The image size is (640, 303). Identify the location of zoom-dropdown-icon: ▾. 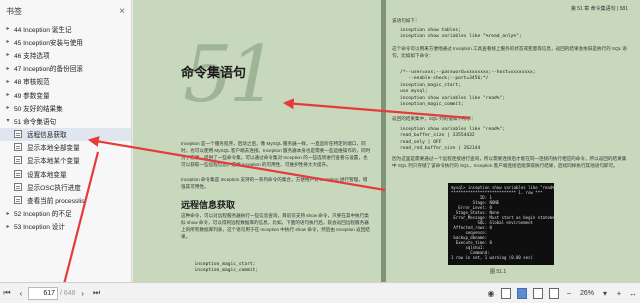
(605, 293).